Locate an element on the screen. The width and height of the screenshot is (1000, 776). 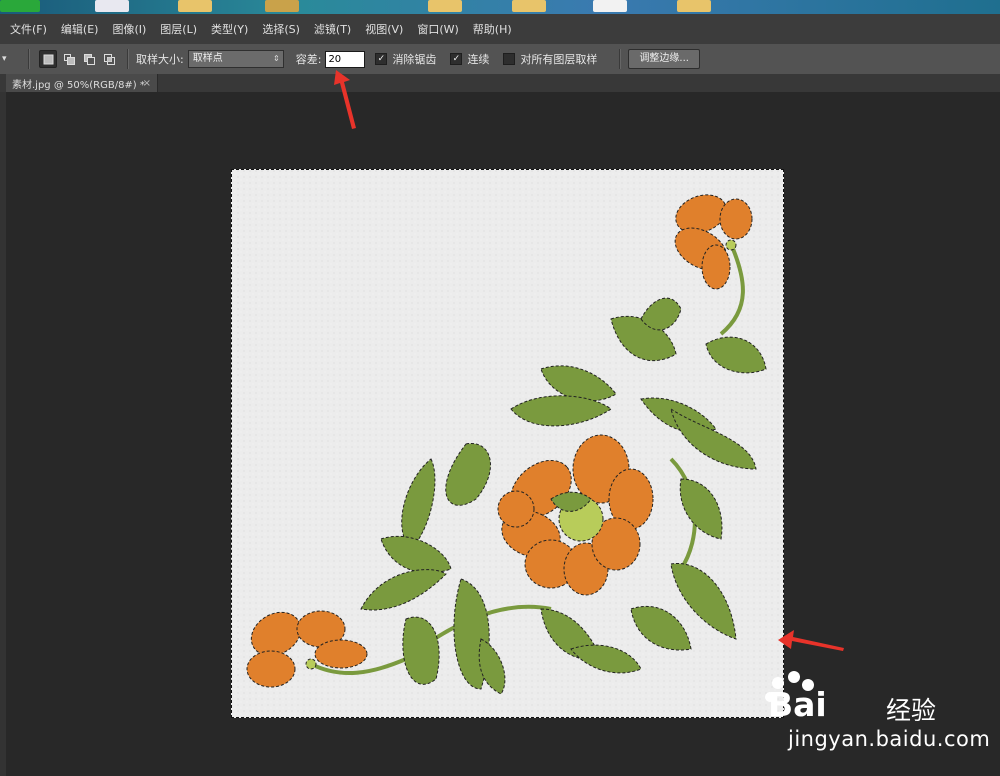
new-selection-button is located at coordinates (48, 59).